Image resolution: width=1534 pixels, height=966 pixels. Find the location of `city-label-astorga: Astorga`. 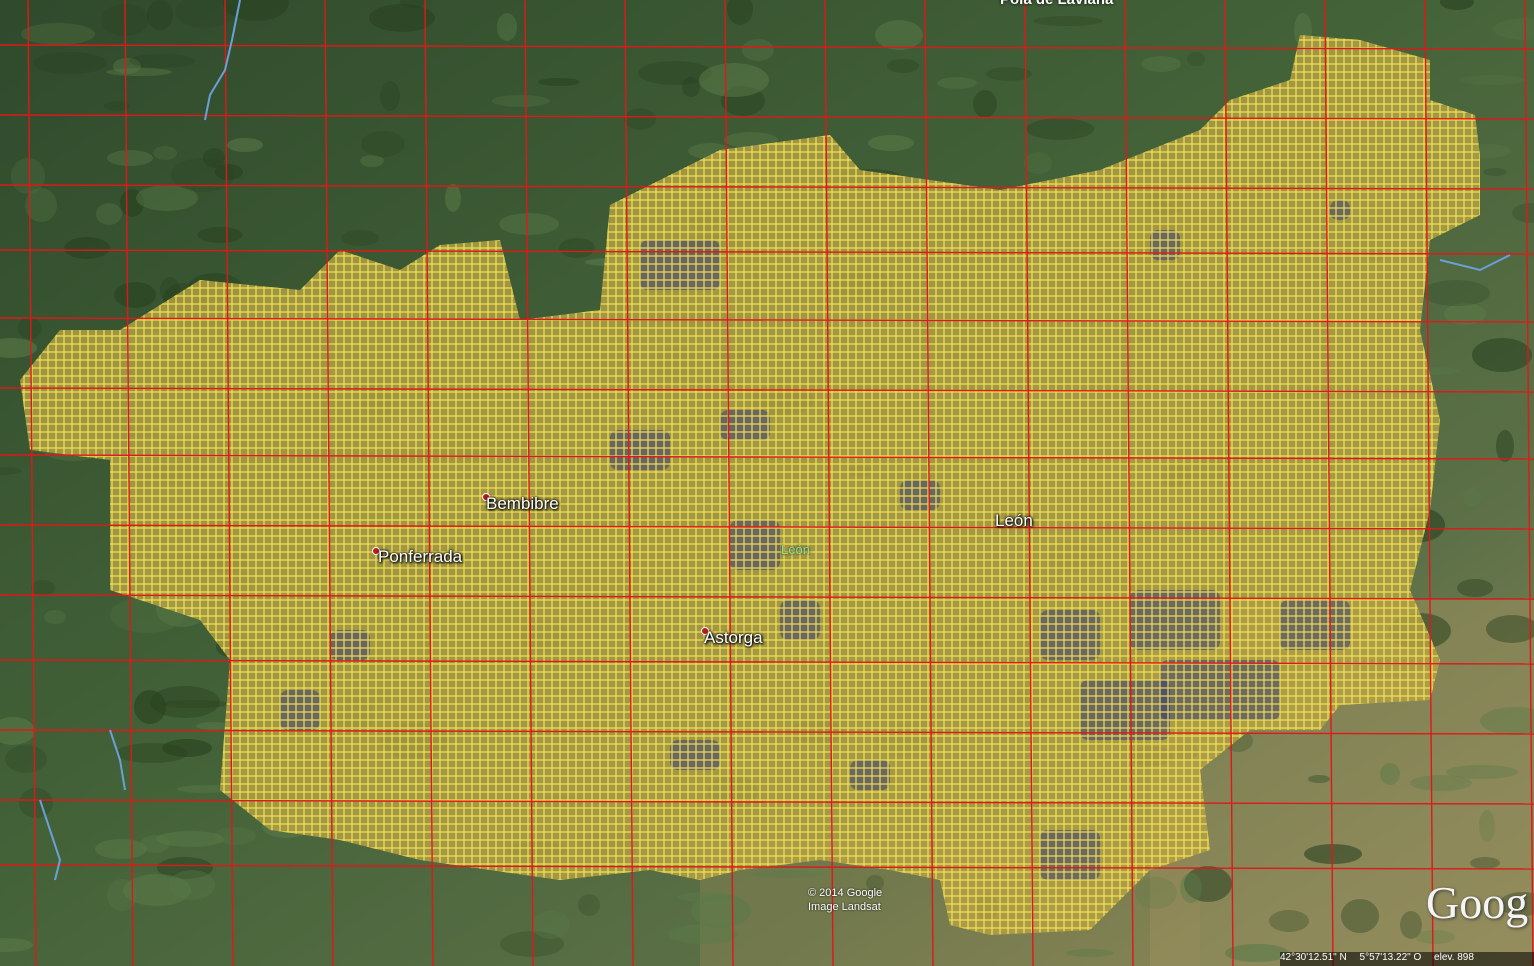

city-label-astorga: Astorga is located at coordinates (733, 638).